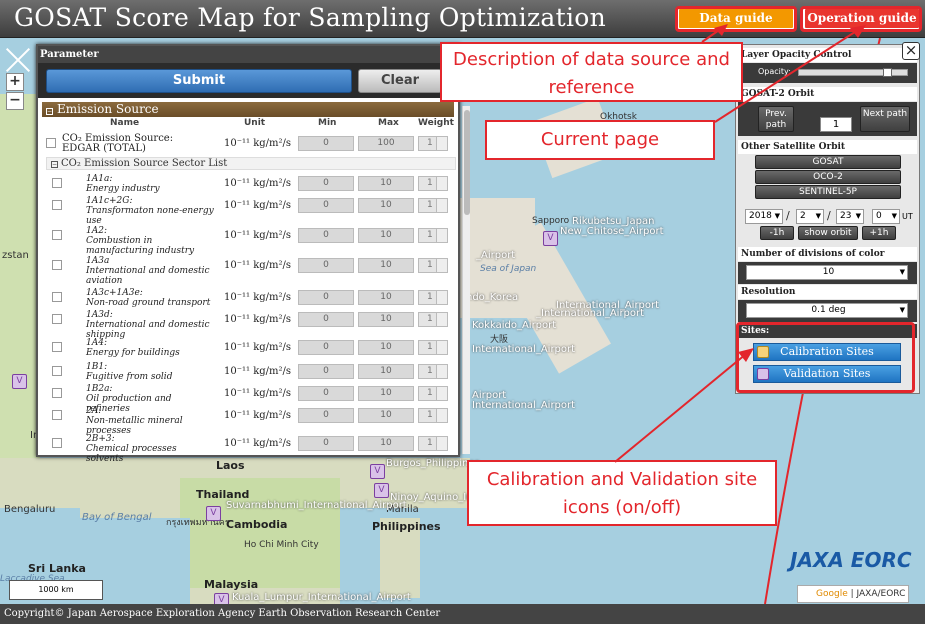 The height and width of the screenshot is (624, 925). What do you see at coordinates (15, 101) in the screenshot?
I see `zoom-out-button: −` at bounding box center [15, 101].